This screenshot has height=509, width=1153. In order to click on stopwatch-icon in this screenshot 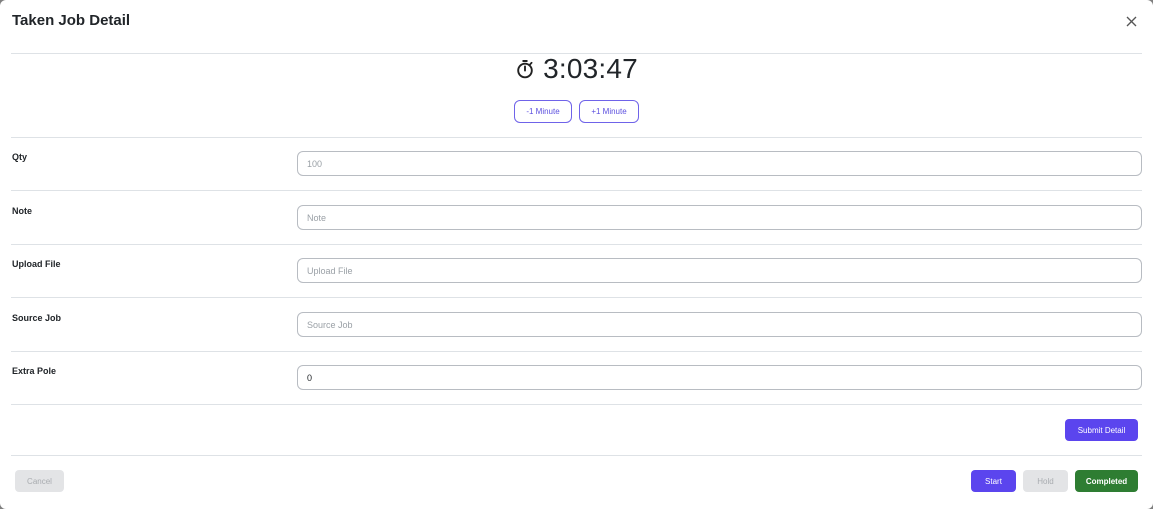, I will do `click(525, 69)`.